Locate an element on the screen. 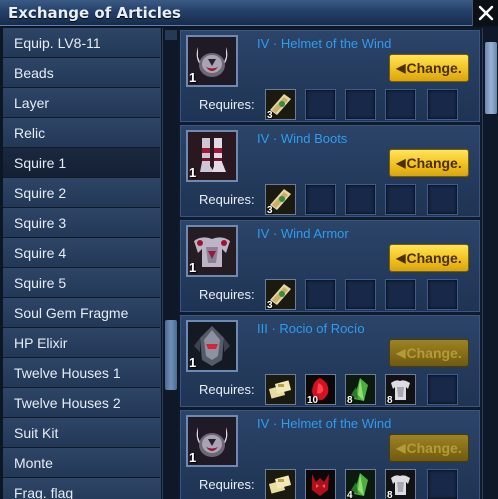 The image size is (498, 499). wind-boots-icon: 1 is located at coordinates (212, 156).